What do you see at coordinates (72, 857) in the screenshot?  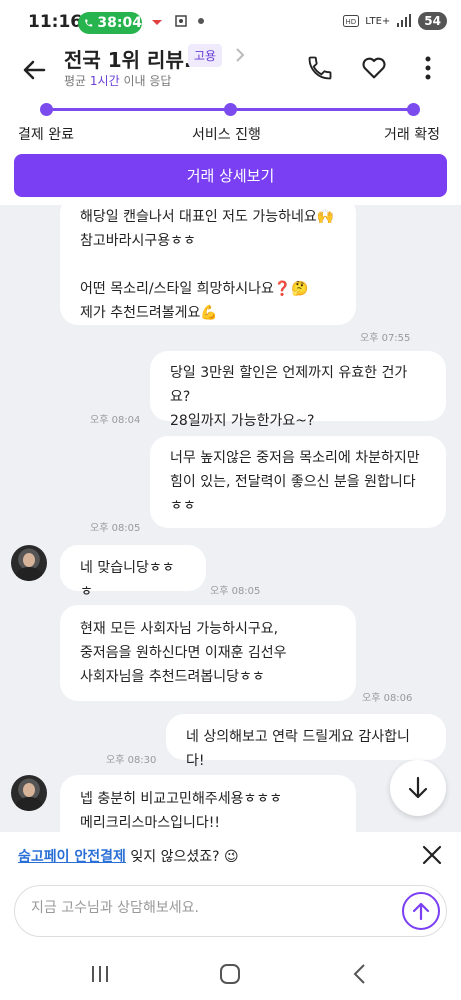 I see `safe-payment-link: 숨고페이 안전결제` at bounding box center [72, 857].